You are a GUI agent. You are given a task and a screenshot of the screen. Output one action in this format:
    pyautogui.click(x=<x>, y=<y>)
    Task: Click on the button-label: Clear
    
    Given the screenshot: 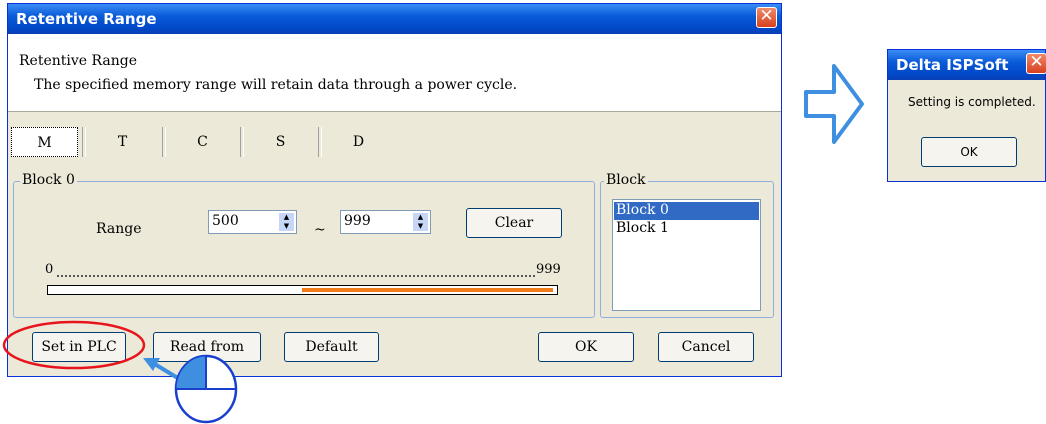 What is the action you would take?
    pyautogui.click(x=514, y=223)
    